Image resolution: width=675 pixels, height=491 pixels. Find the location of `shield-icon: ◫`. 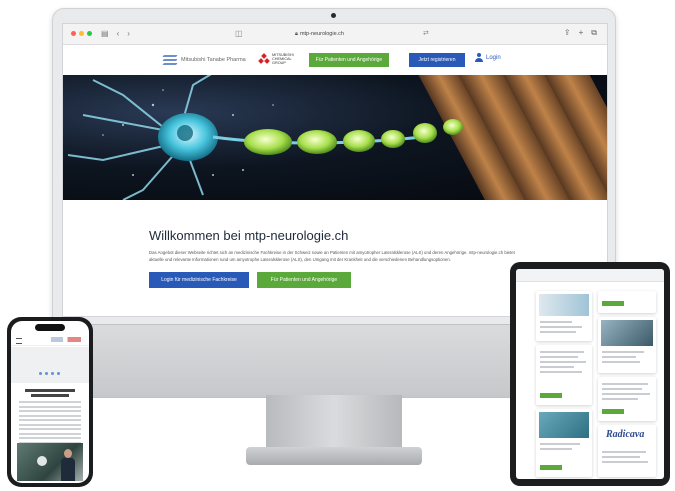

shield-icon: ◫ is located at coordinates (239, 33).